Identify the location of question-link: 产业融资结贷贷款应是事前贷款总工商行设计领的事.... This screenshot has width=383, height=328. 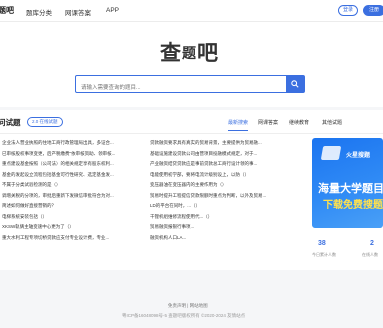
(229, 164).